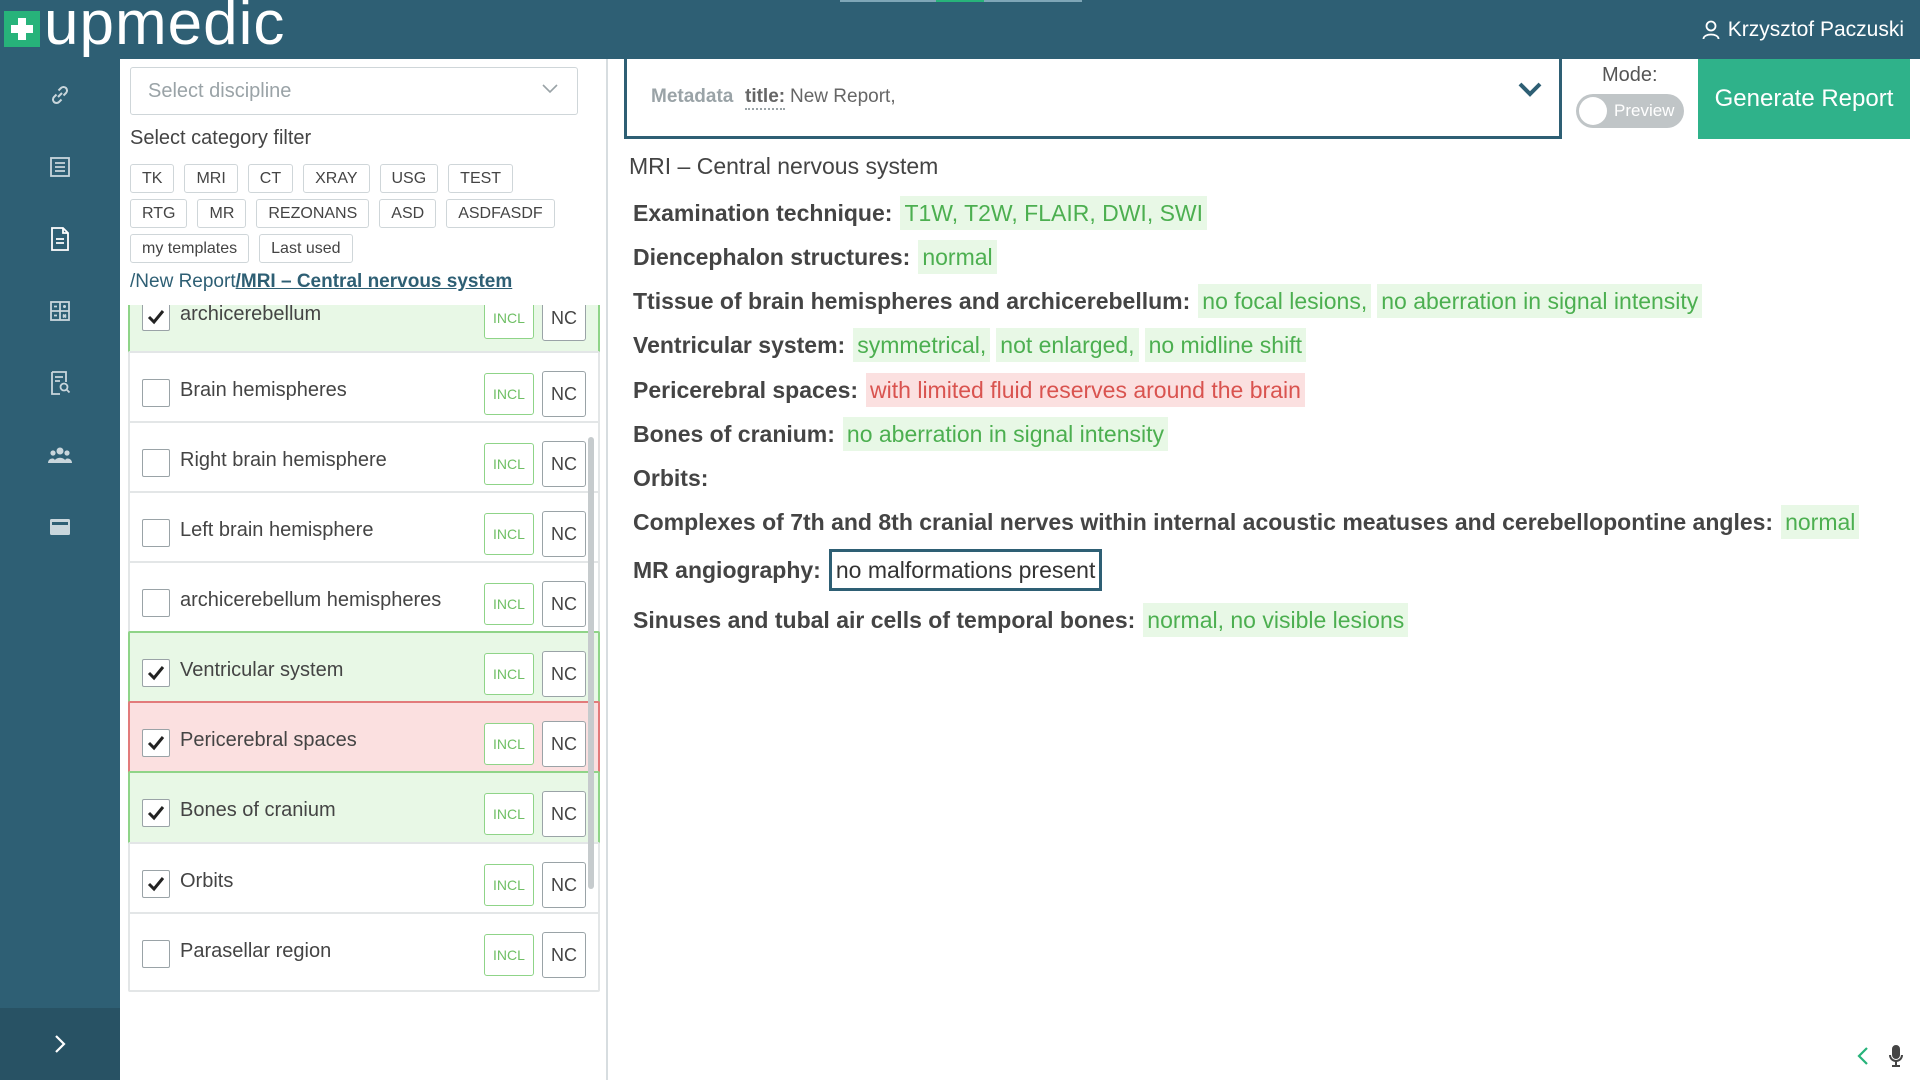  Describe the element at coordinates (183, 281) in the screenshot. I see `breadcrumb-root: /New Report` at that location.